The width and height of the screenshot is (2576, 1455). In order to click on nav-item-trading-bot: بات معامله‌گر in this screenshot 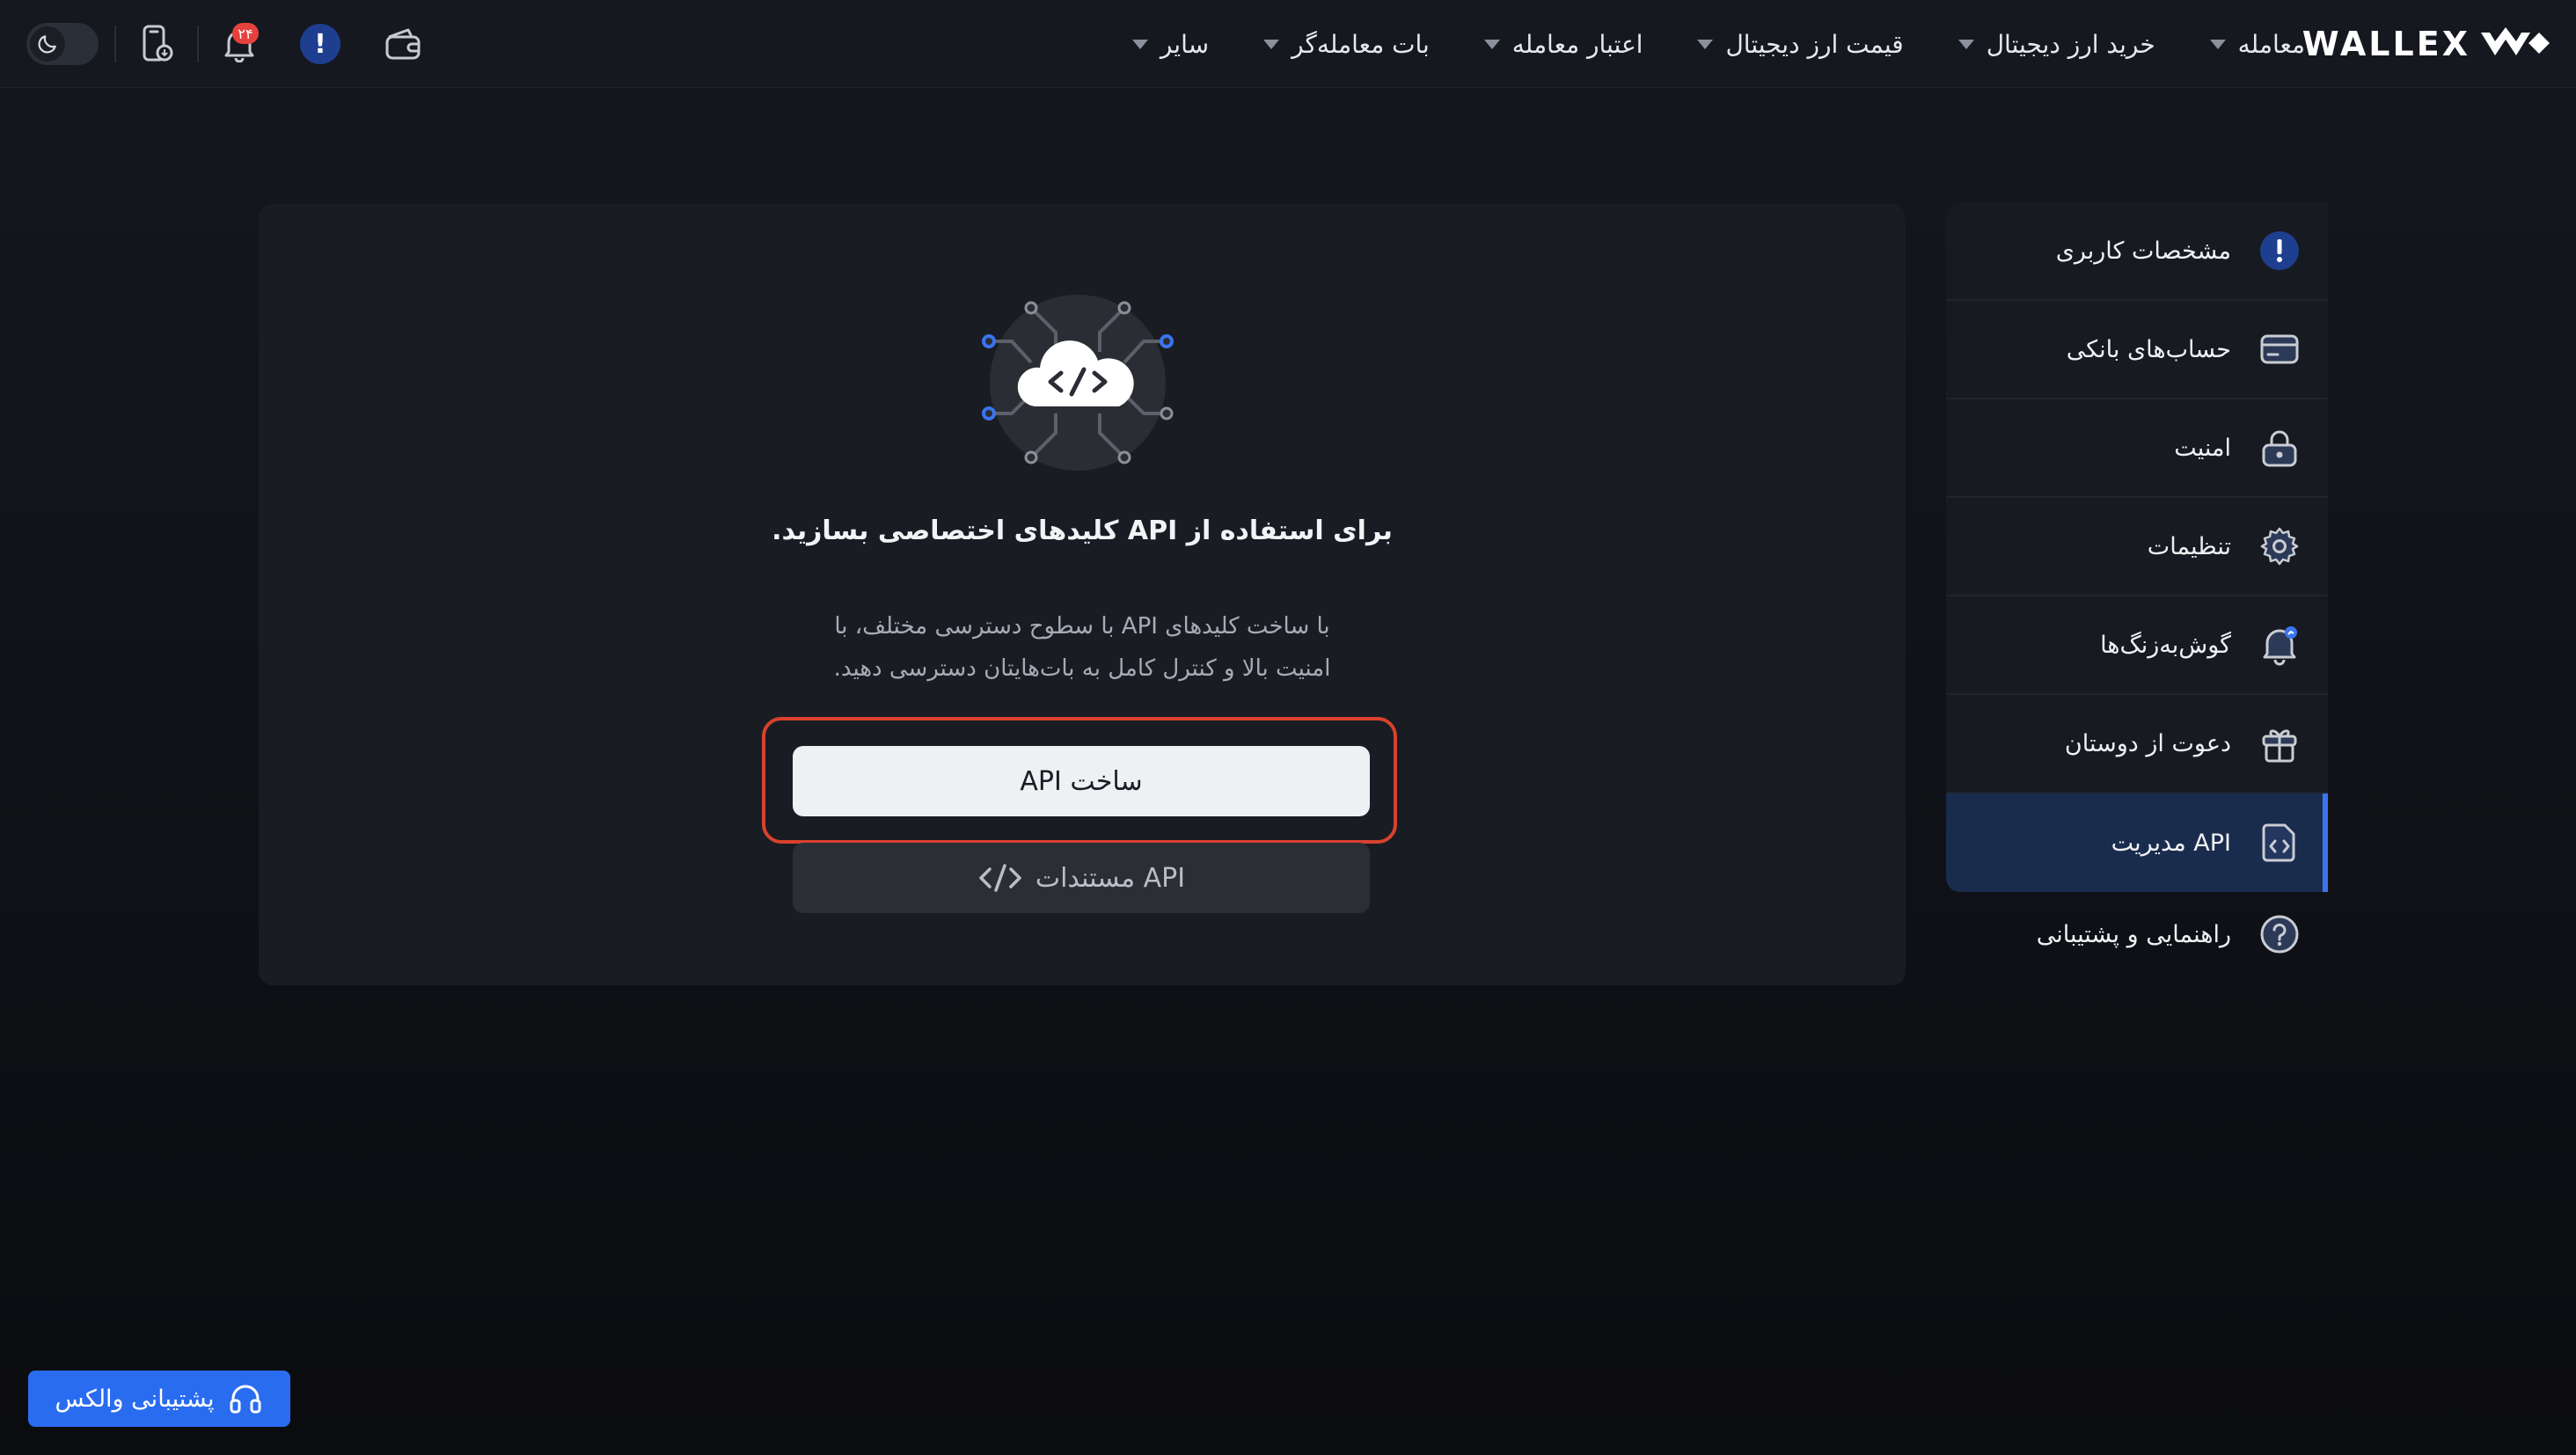, I will do `click(1346, 44)`.